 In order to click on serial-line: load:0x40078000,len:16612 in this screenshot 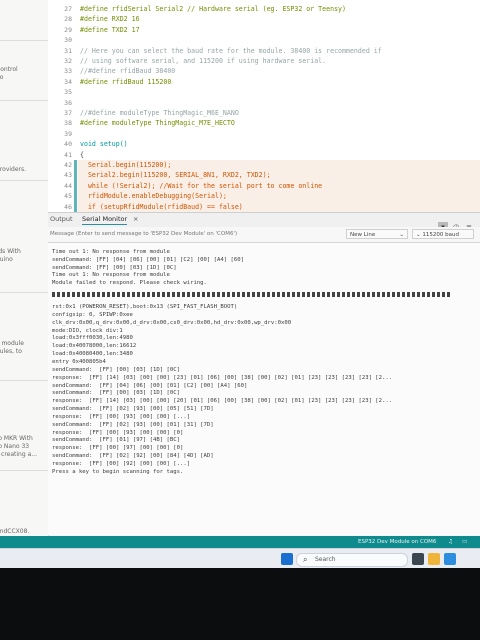, I will do `click(94, 346)`.